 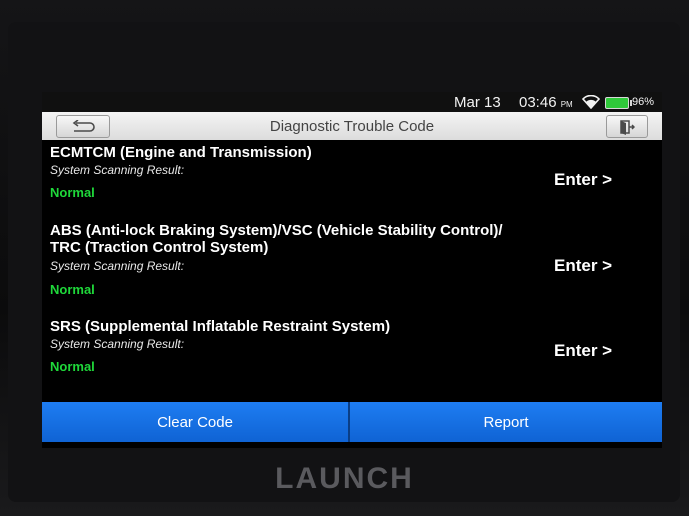 I want to click on brand-logo: LAUNCH, so click(x=344, y=478).